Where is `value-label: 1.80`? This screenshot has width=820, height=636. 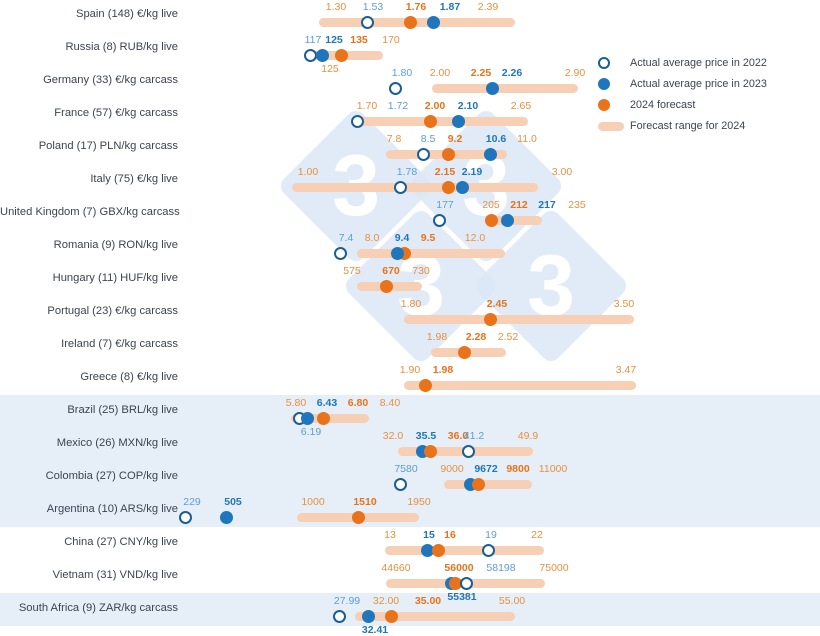 value-label: 1.80 is located at coordinates (411, 304).